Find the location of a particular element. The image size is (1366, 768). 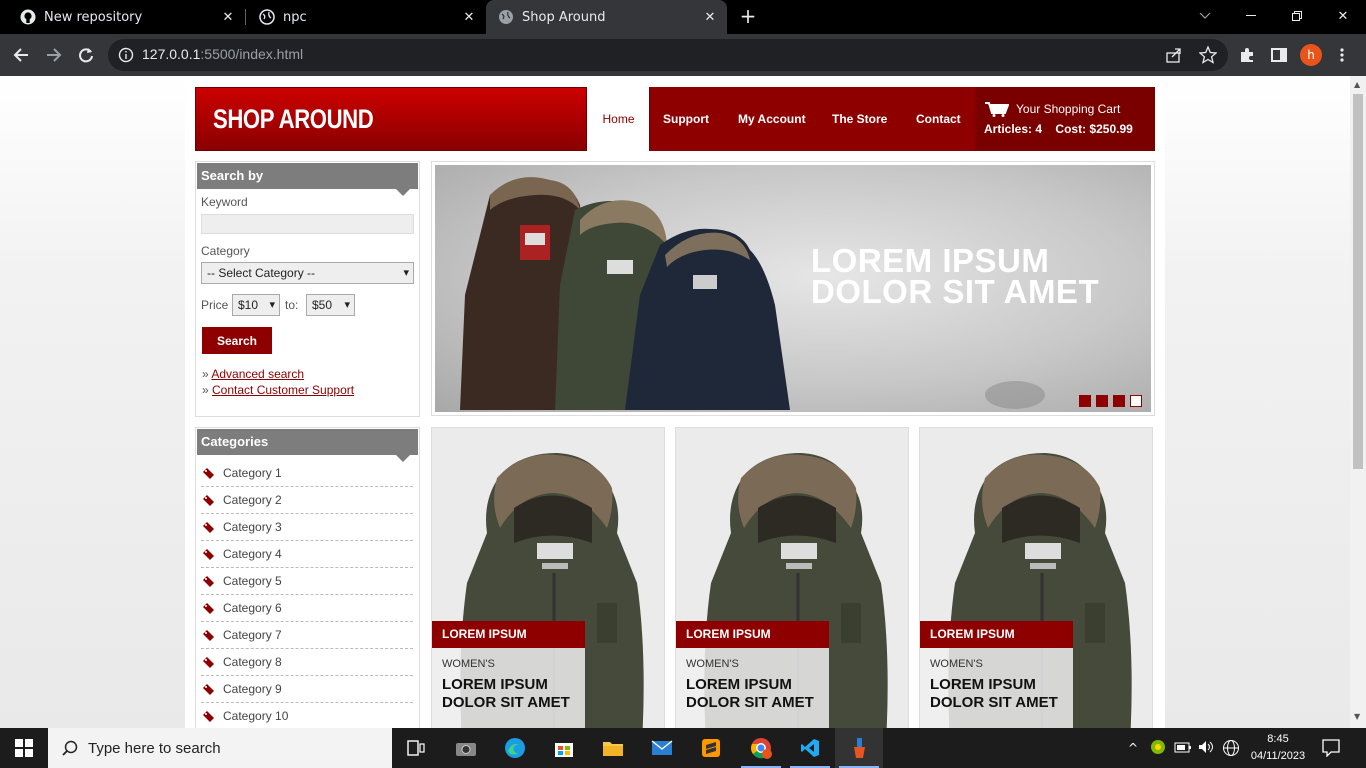

category-item: Category 4 is located at coordinates (307, 554).